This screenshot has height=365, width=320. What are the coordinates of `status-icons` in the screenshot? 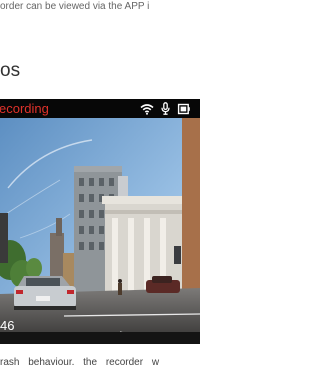 It's located at (165, 108).